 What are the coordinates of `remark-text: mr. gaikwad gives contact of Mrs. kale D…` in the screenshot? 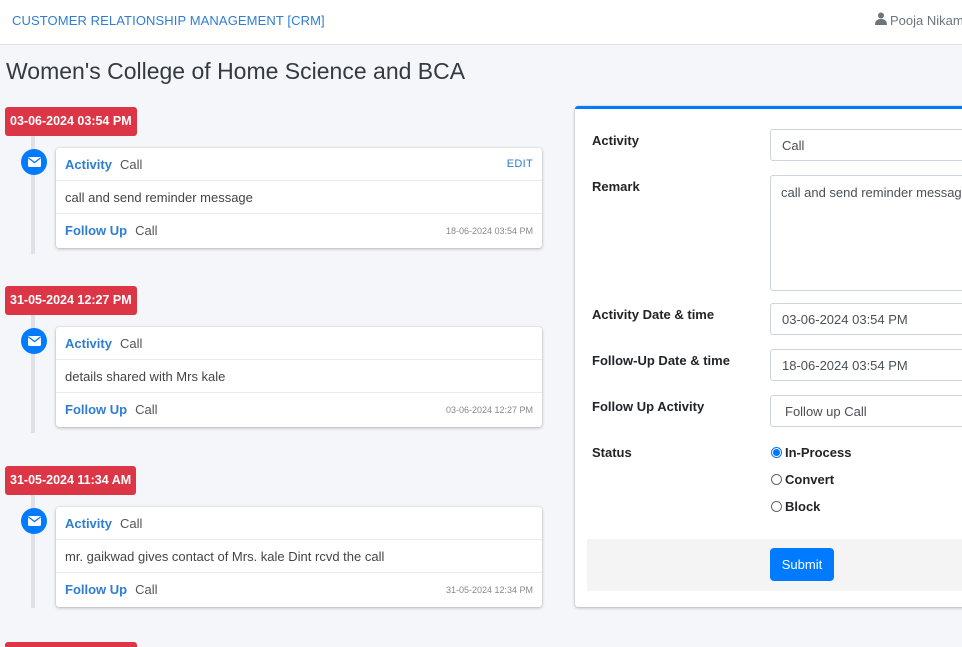 It's located at (299, 556).